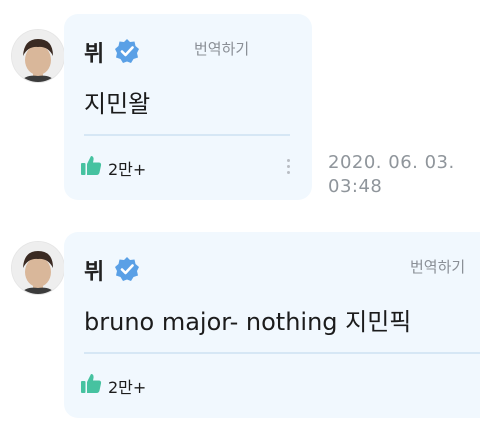 The width and height of the screenshot is (480, 428). What do you see at coordinates (355, 186) in the screenshot?
I see `timestamp-time: 03:48` at bounding box center [355, 186].